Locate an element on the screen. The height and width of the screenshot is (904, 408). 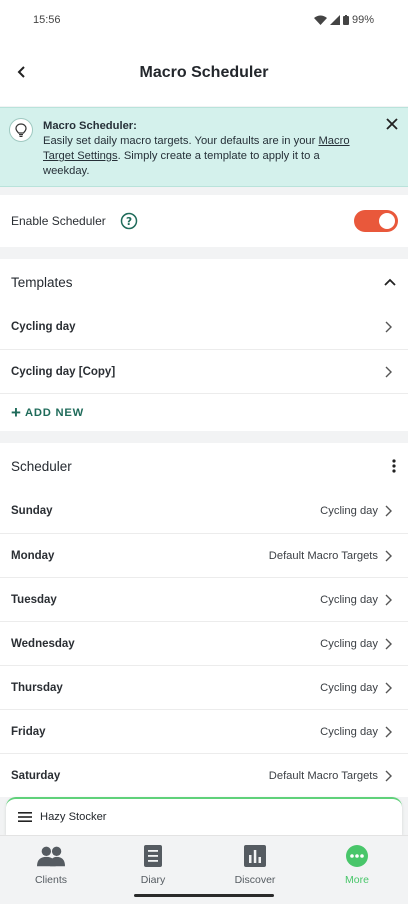
template-label: Cycling day [Copy] is located at coordinates (63, 371).